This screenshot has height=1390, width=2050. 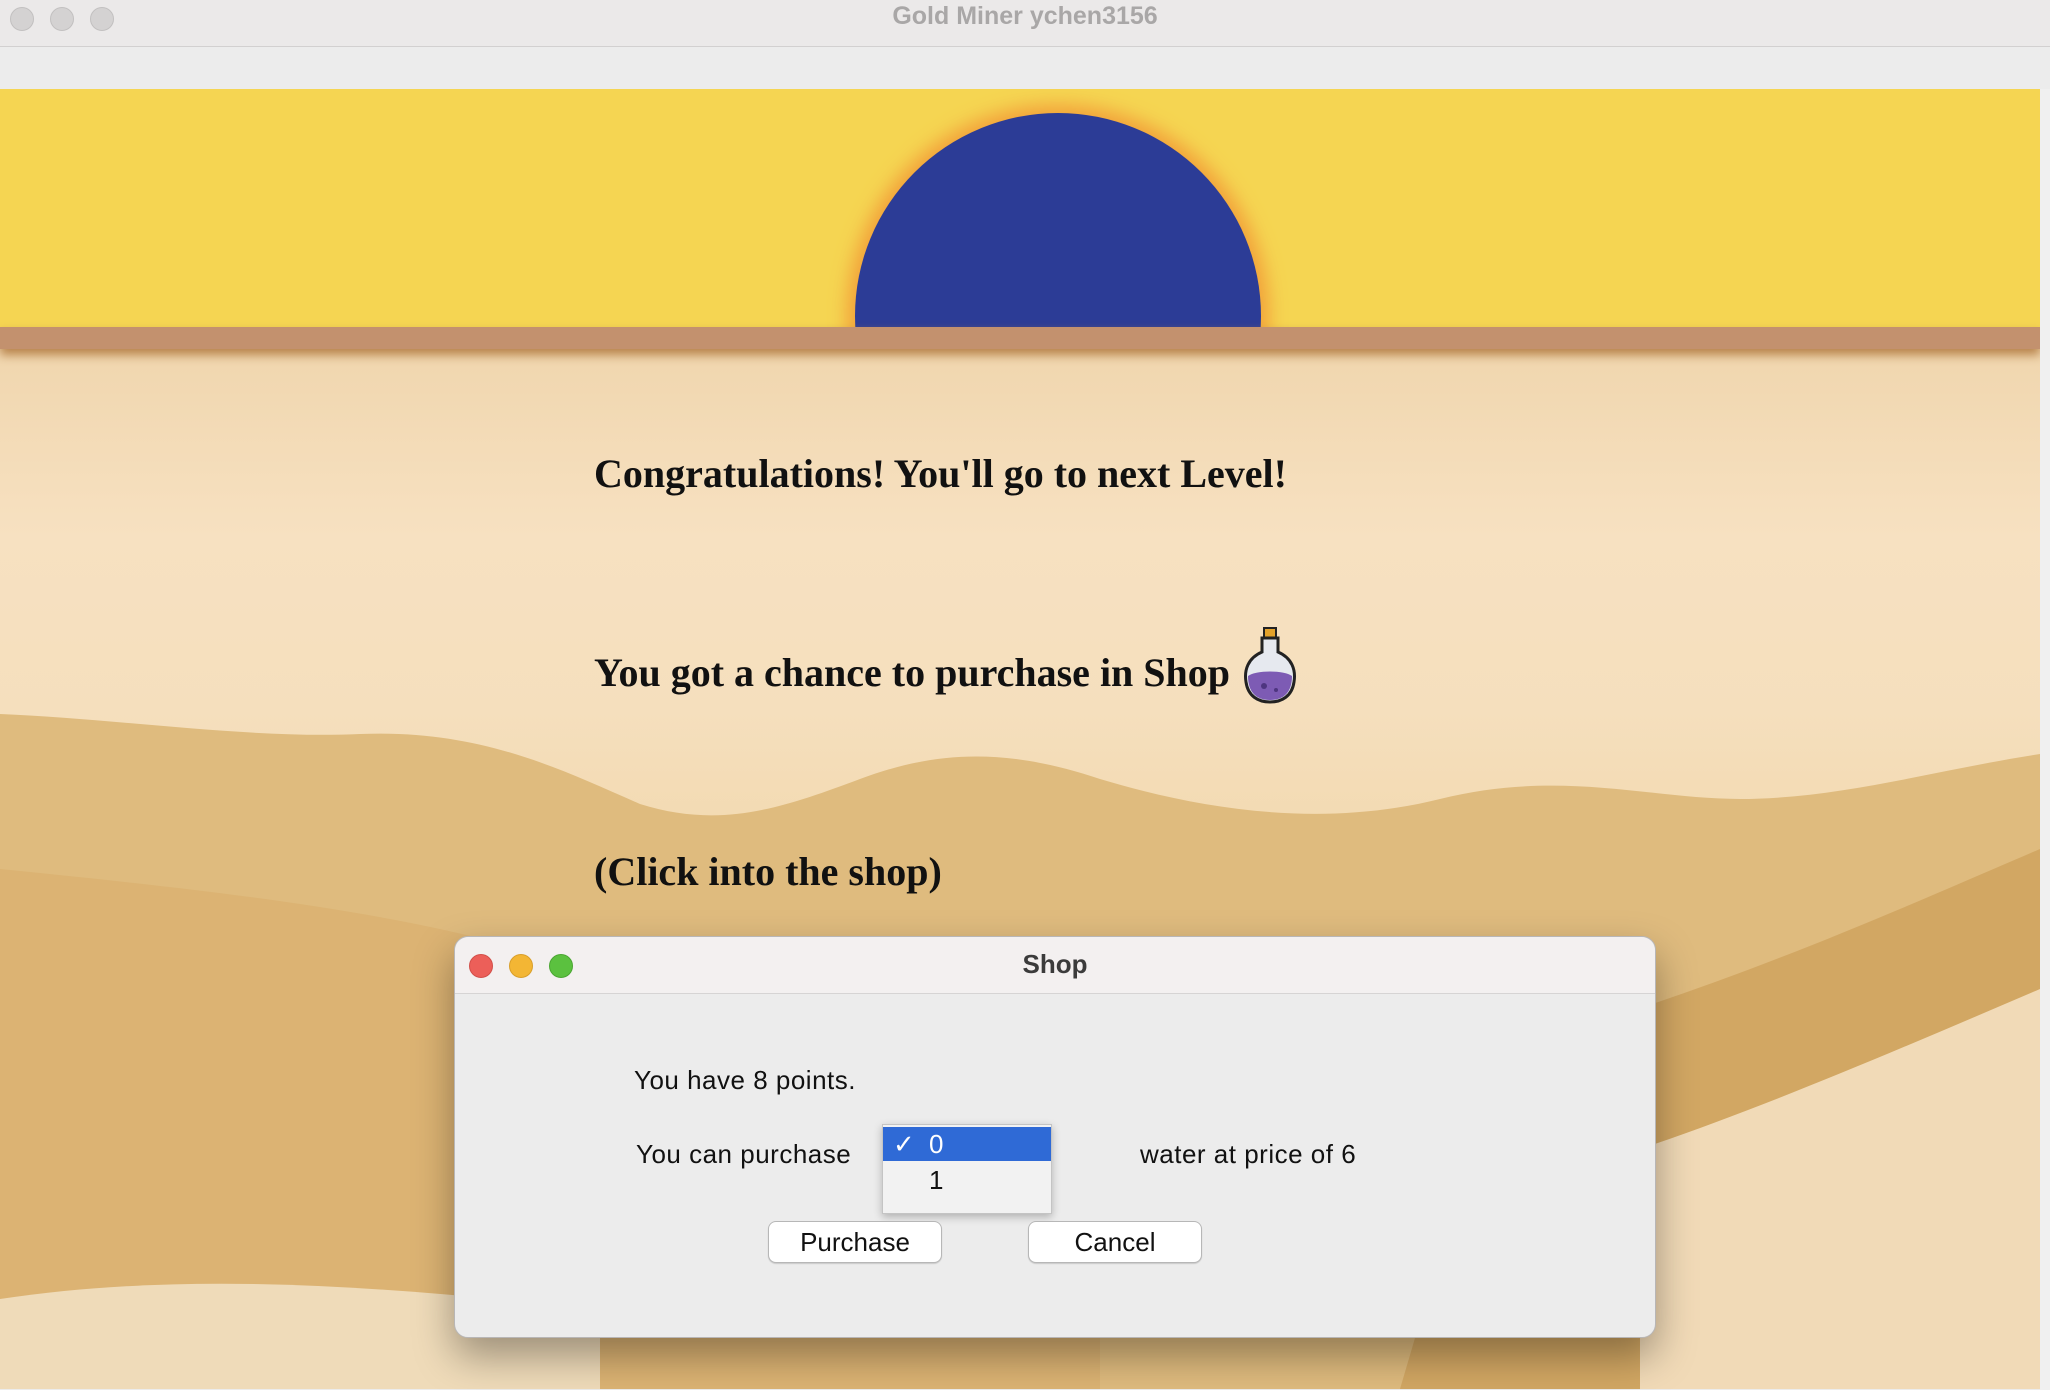 What do you see at coordinates (1020, 338) in the screenshot?
I see `ground-line` at bounding box center [1020, 338].